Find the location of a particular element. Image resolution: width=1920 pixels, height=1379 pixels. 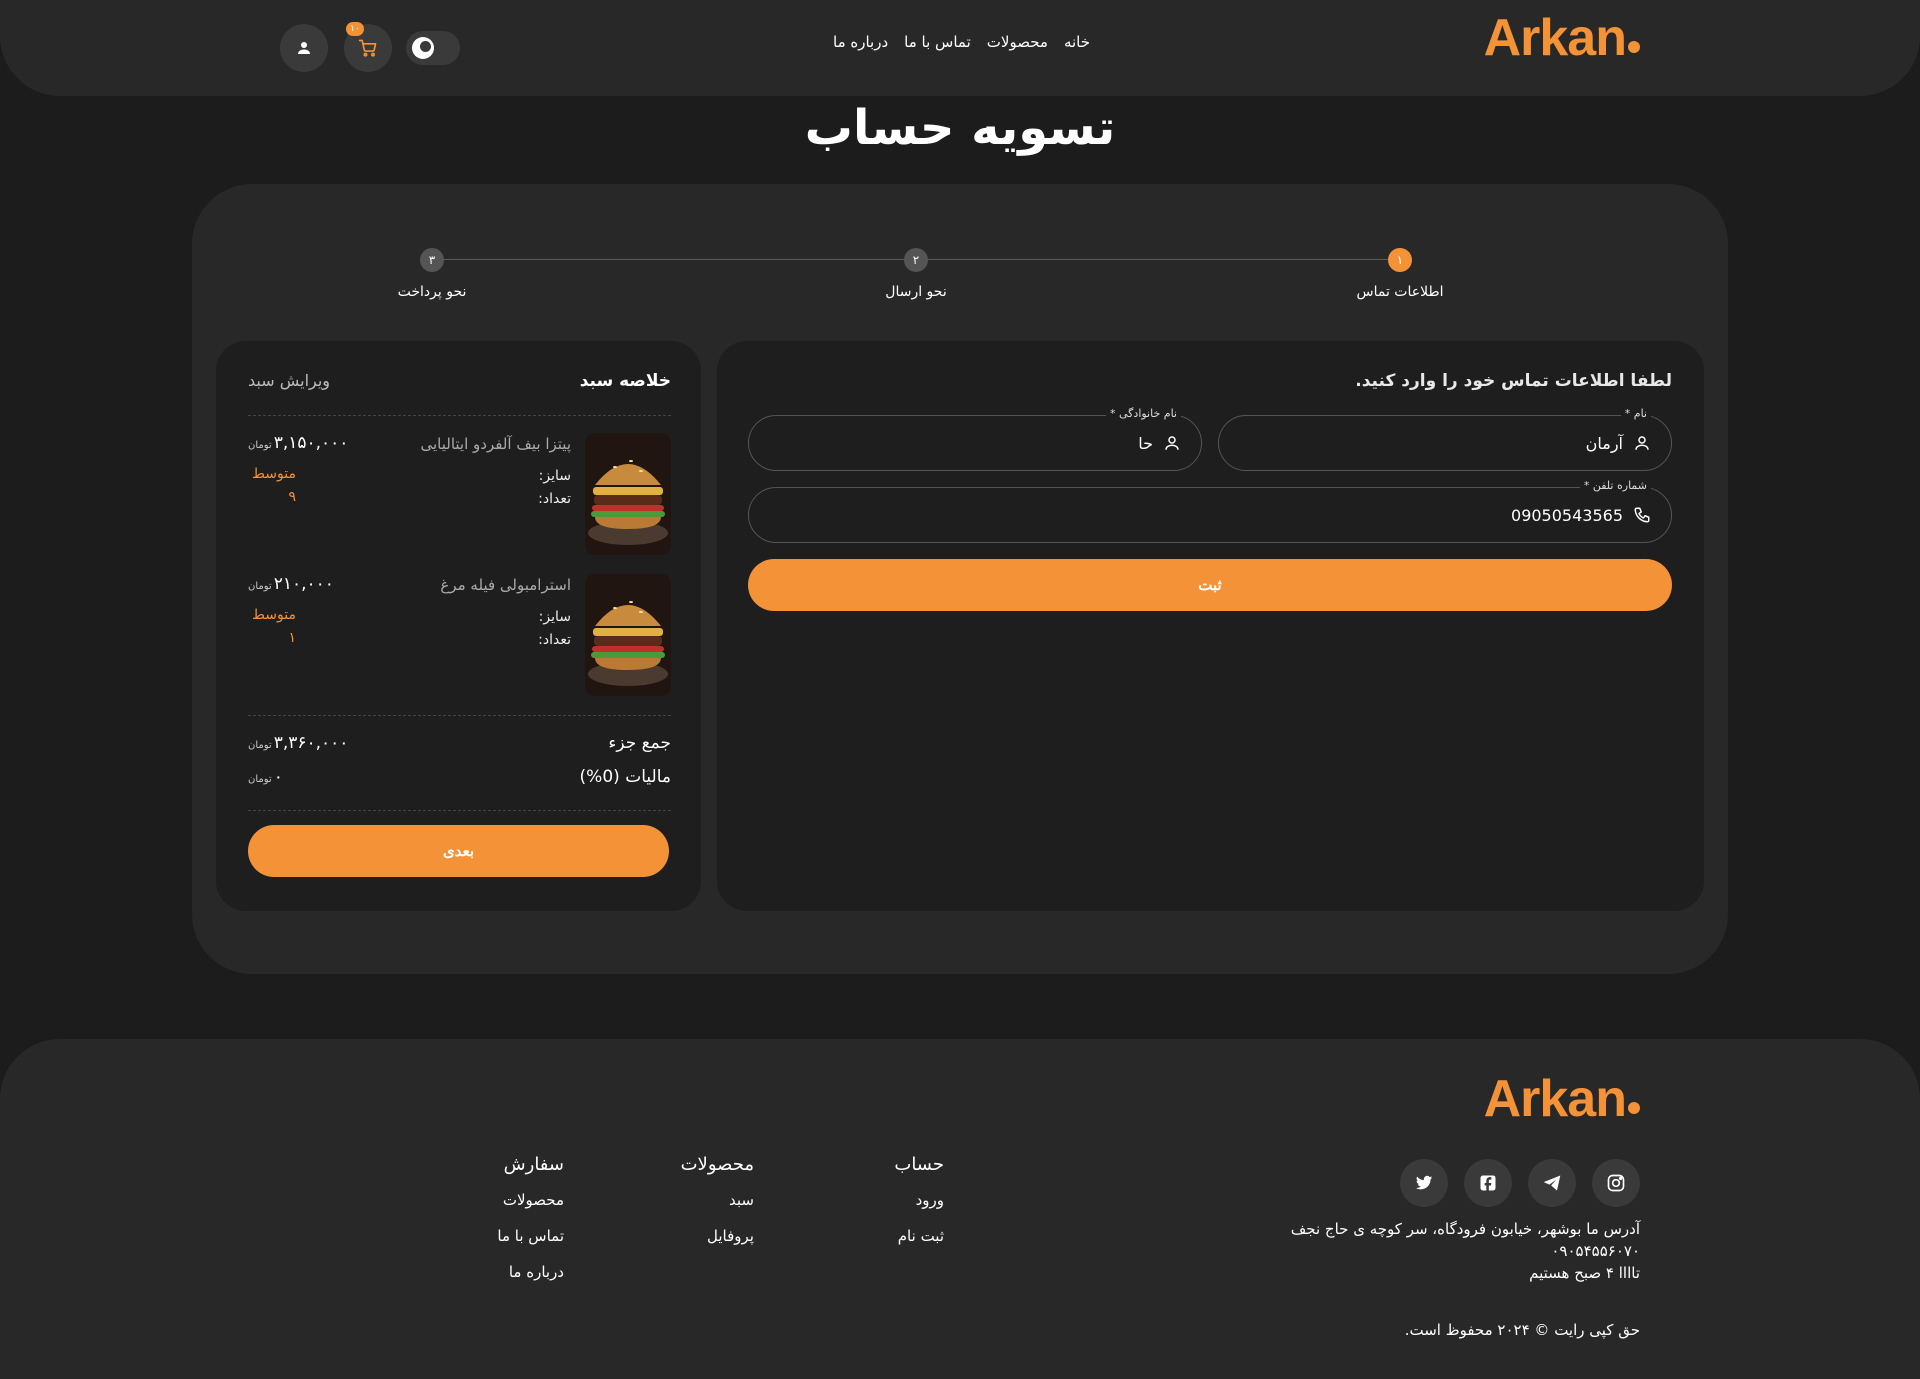

item-qty: ۹ is located at coordinates (292, 497).